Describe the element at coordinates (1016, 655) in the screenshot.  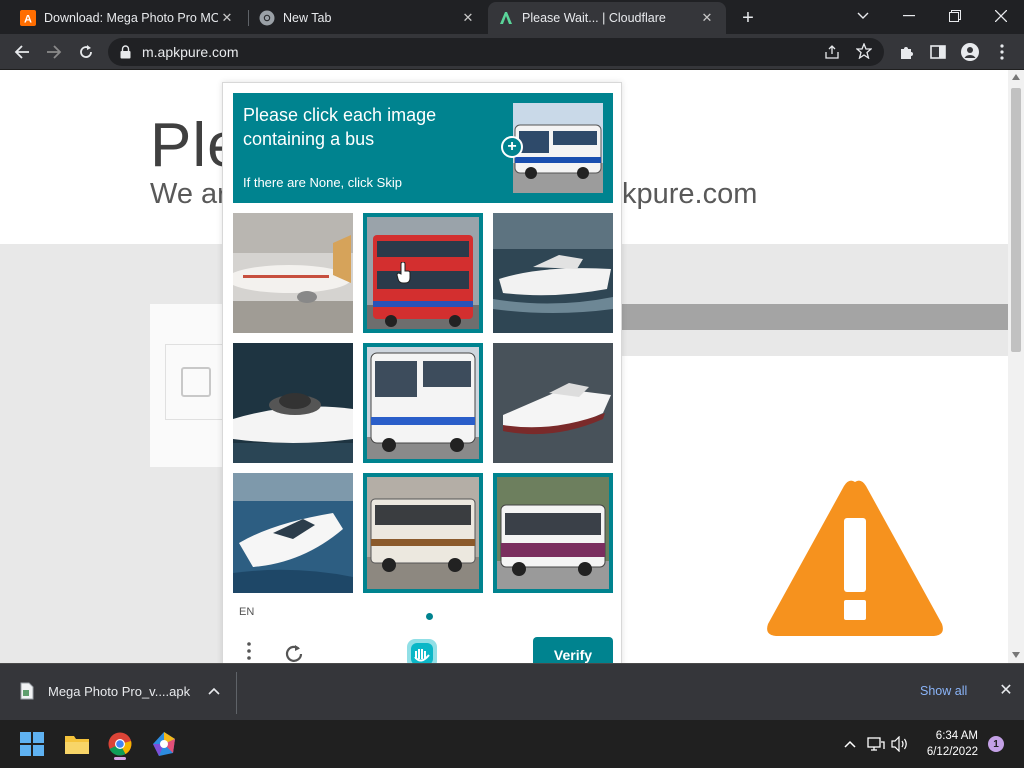
I see `scroll-down-icon` at that location.